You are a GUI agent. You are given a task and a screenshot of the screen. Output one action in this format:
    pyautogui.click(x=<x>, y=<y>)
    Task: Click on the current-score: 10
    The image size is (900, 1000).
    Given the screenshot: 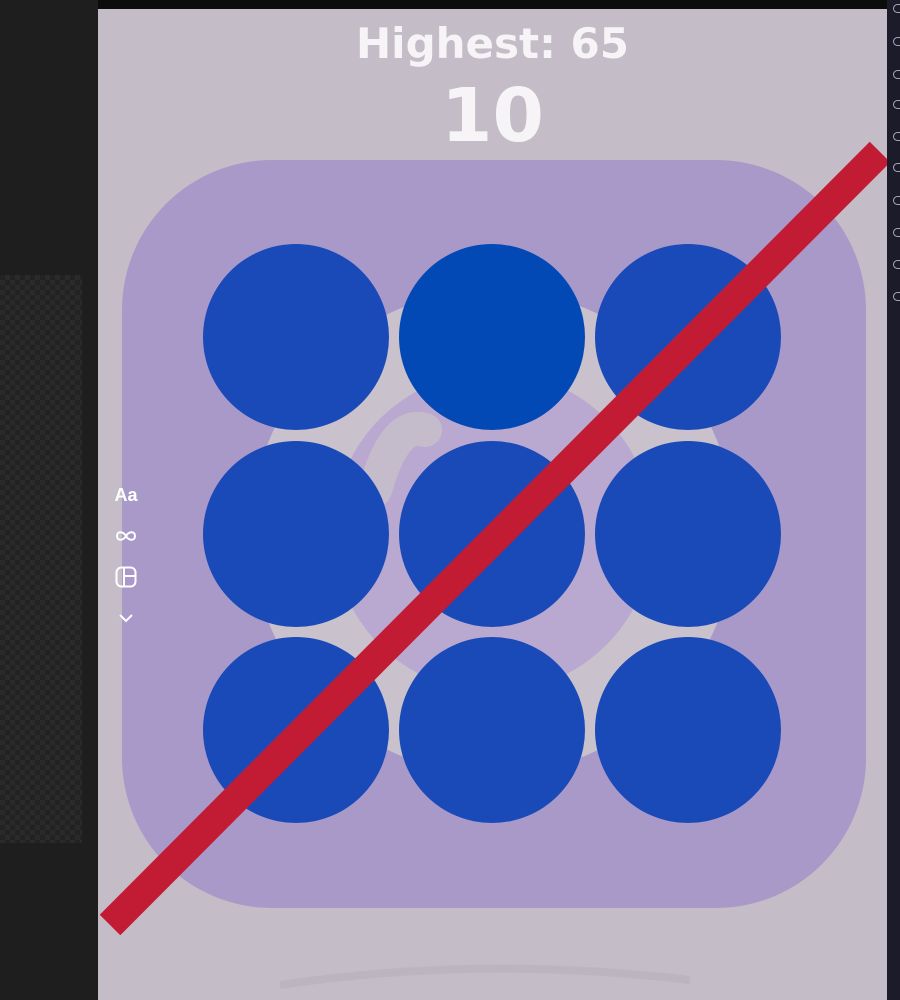 What is the action you would take?
    pyautogui.click(x=492, y=116)
    